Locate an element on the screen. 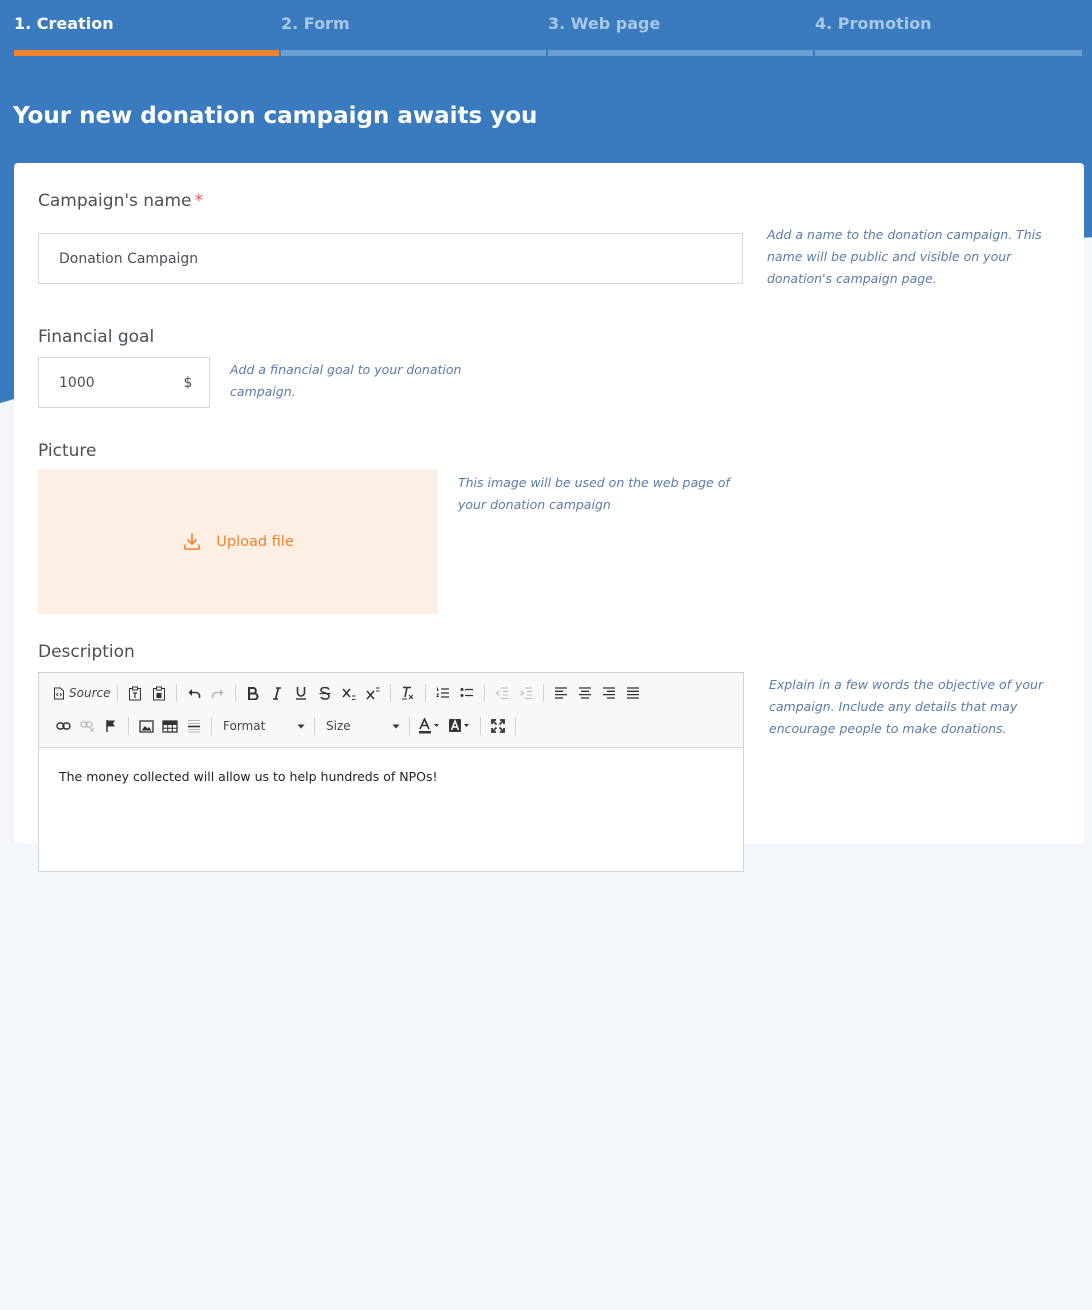  decrease-indent-button is located at coordinates (502, 693).